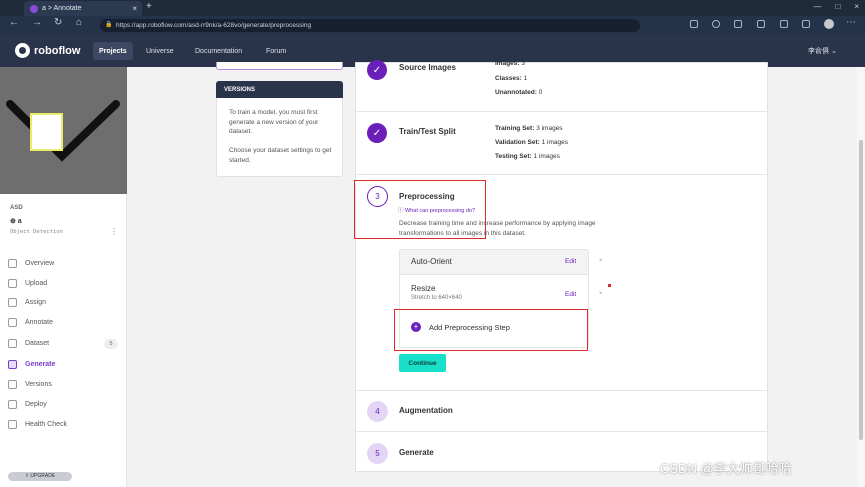  I want to click on sidebar-item-assign: Assign, so click(64, 302).